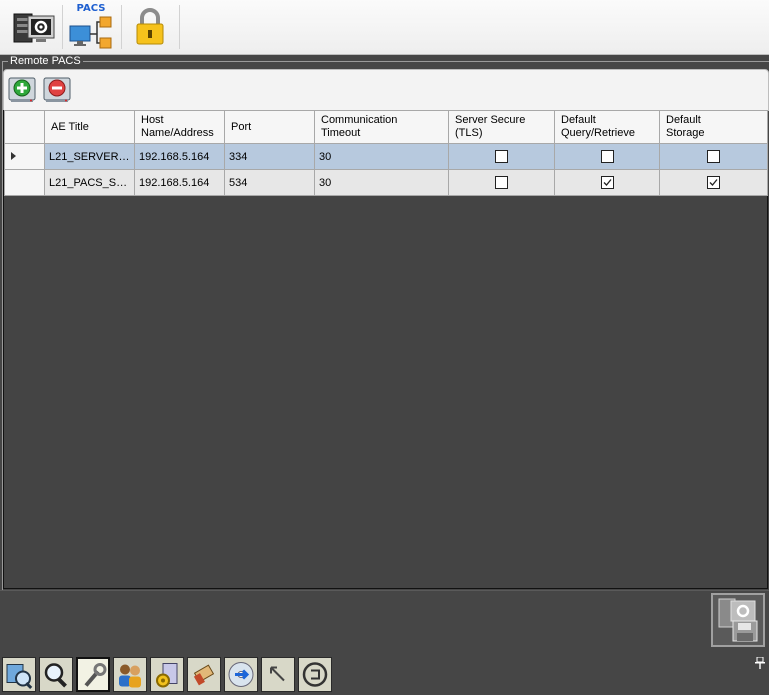 The image size is (769, 695). I want to click on save-settings-icon, so click(738, 620).